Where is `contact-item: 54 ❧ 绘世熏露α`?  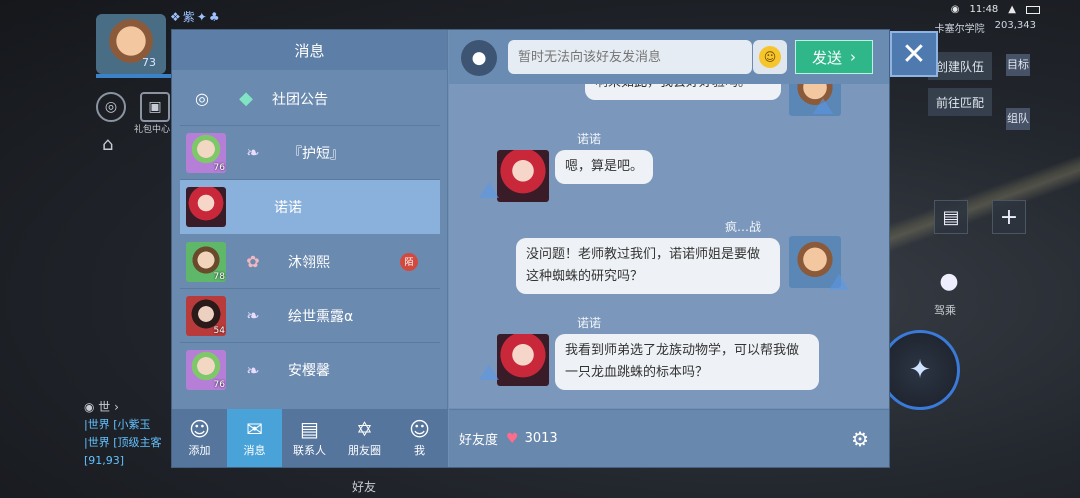
contact-item: 54 ❧ 绘世熏露α is located at coordinates (310, 316).